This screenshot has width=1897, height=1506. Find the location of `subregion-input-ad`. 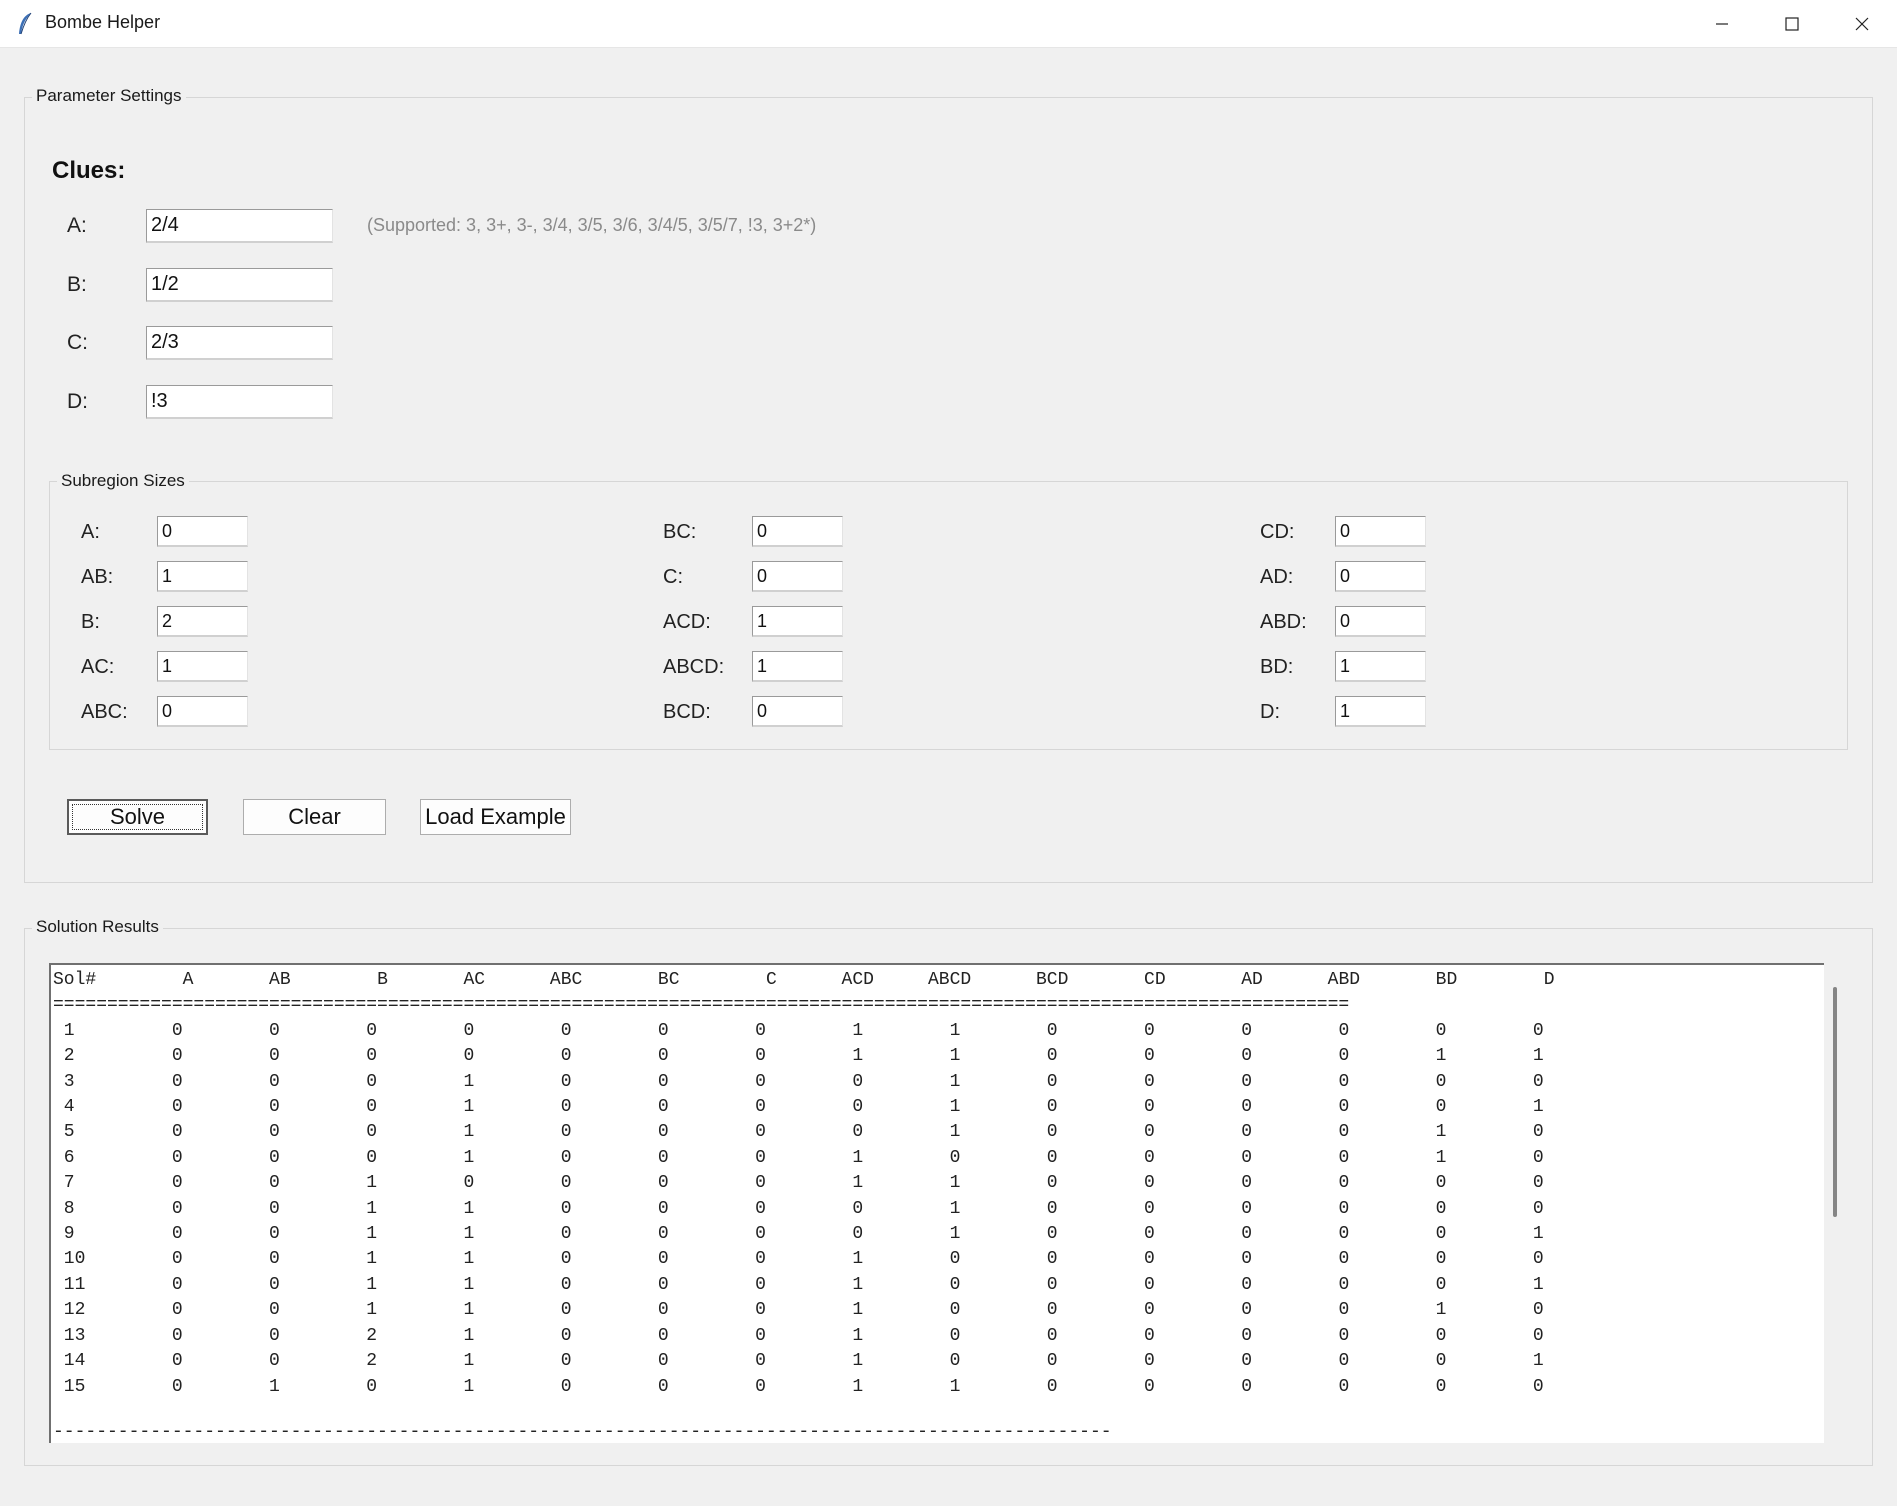

subregion-input-ad is located at coordinates (1380, 576).